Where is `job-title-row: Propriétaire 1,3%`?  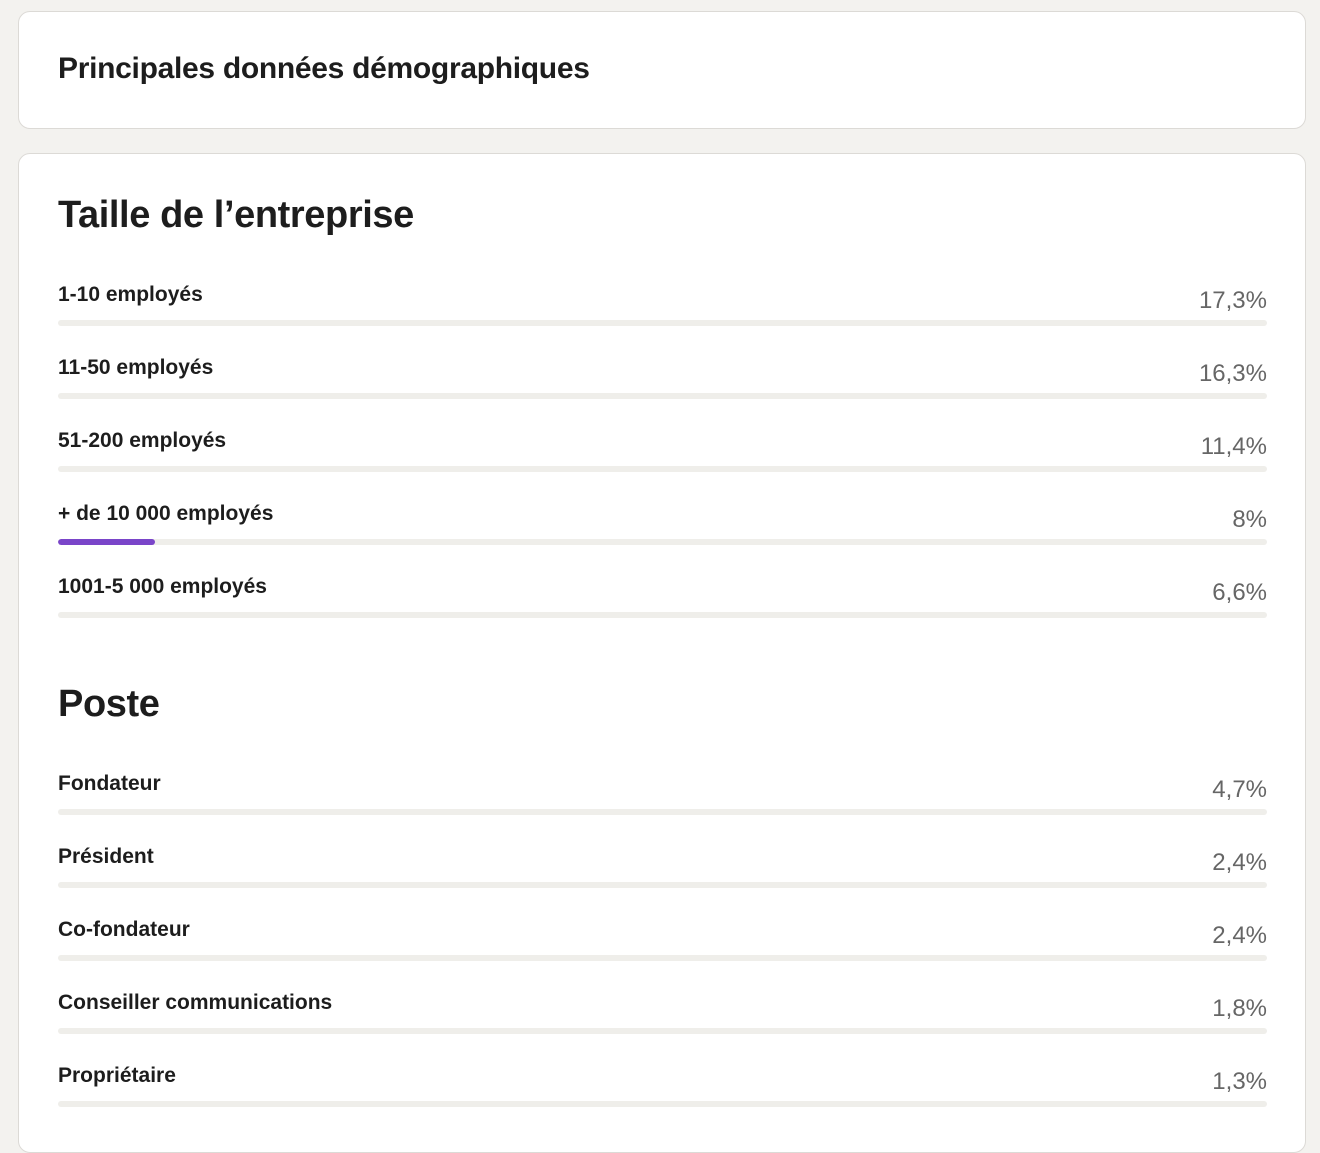
job-title-row: Propriétaire 1,3% is located at coordinates (662, 1092).